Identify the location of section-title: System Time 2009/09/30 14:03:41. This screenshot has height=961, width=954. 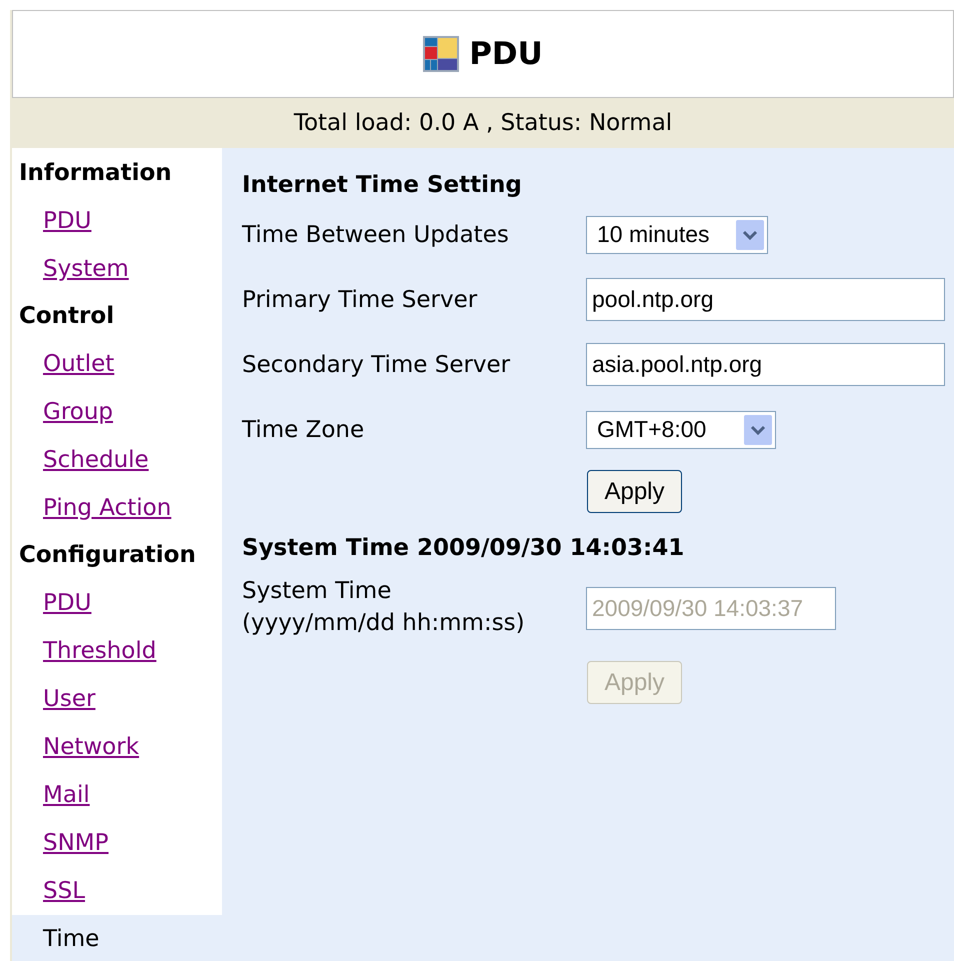
(463, 548).